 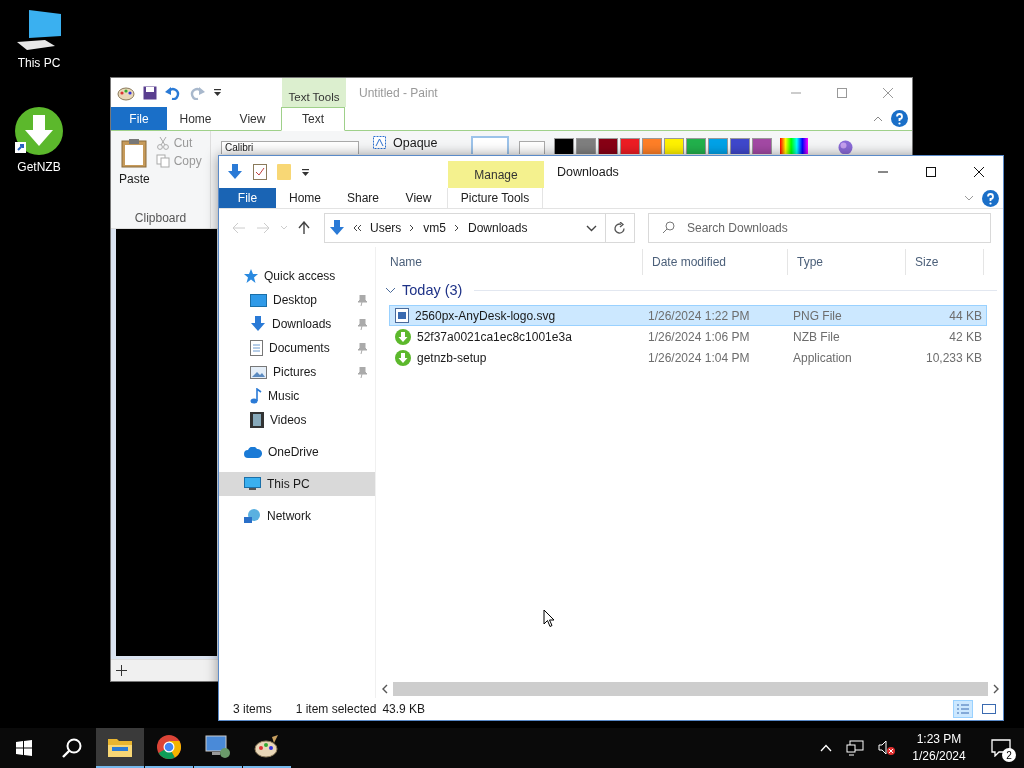 What do you see at coordinates (495, 198) in the screenshot?
I see `ribbon-tab: Picture Tools` at bounding box center [495, 198].